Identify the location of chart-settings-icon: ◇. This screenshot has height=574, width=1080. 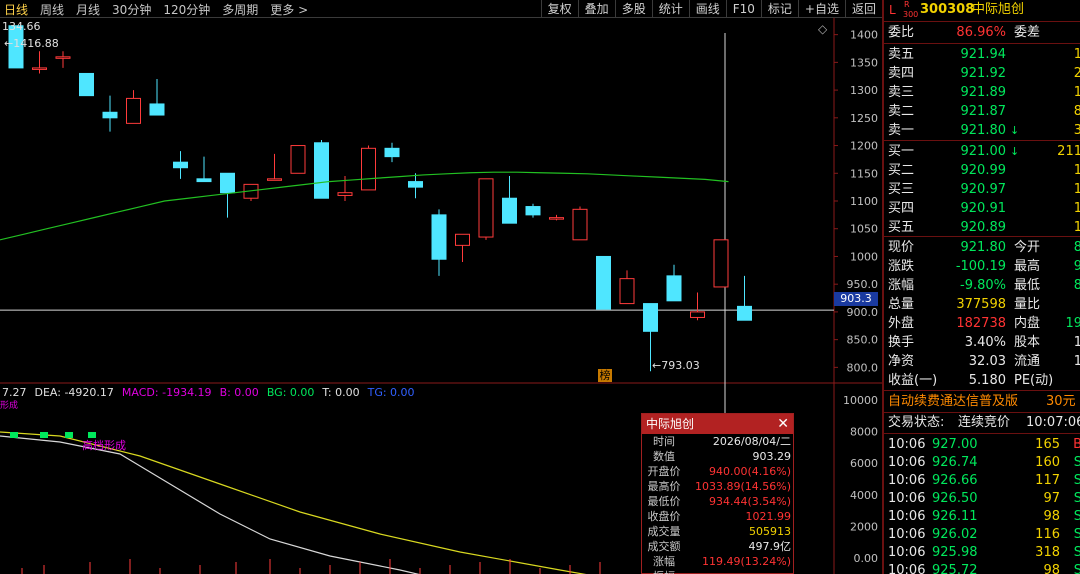
(822, 29).